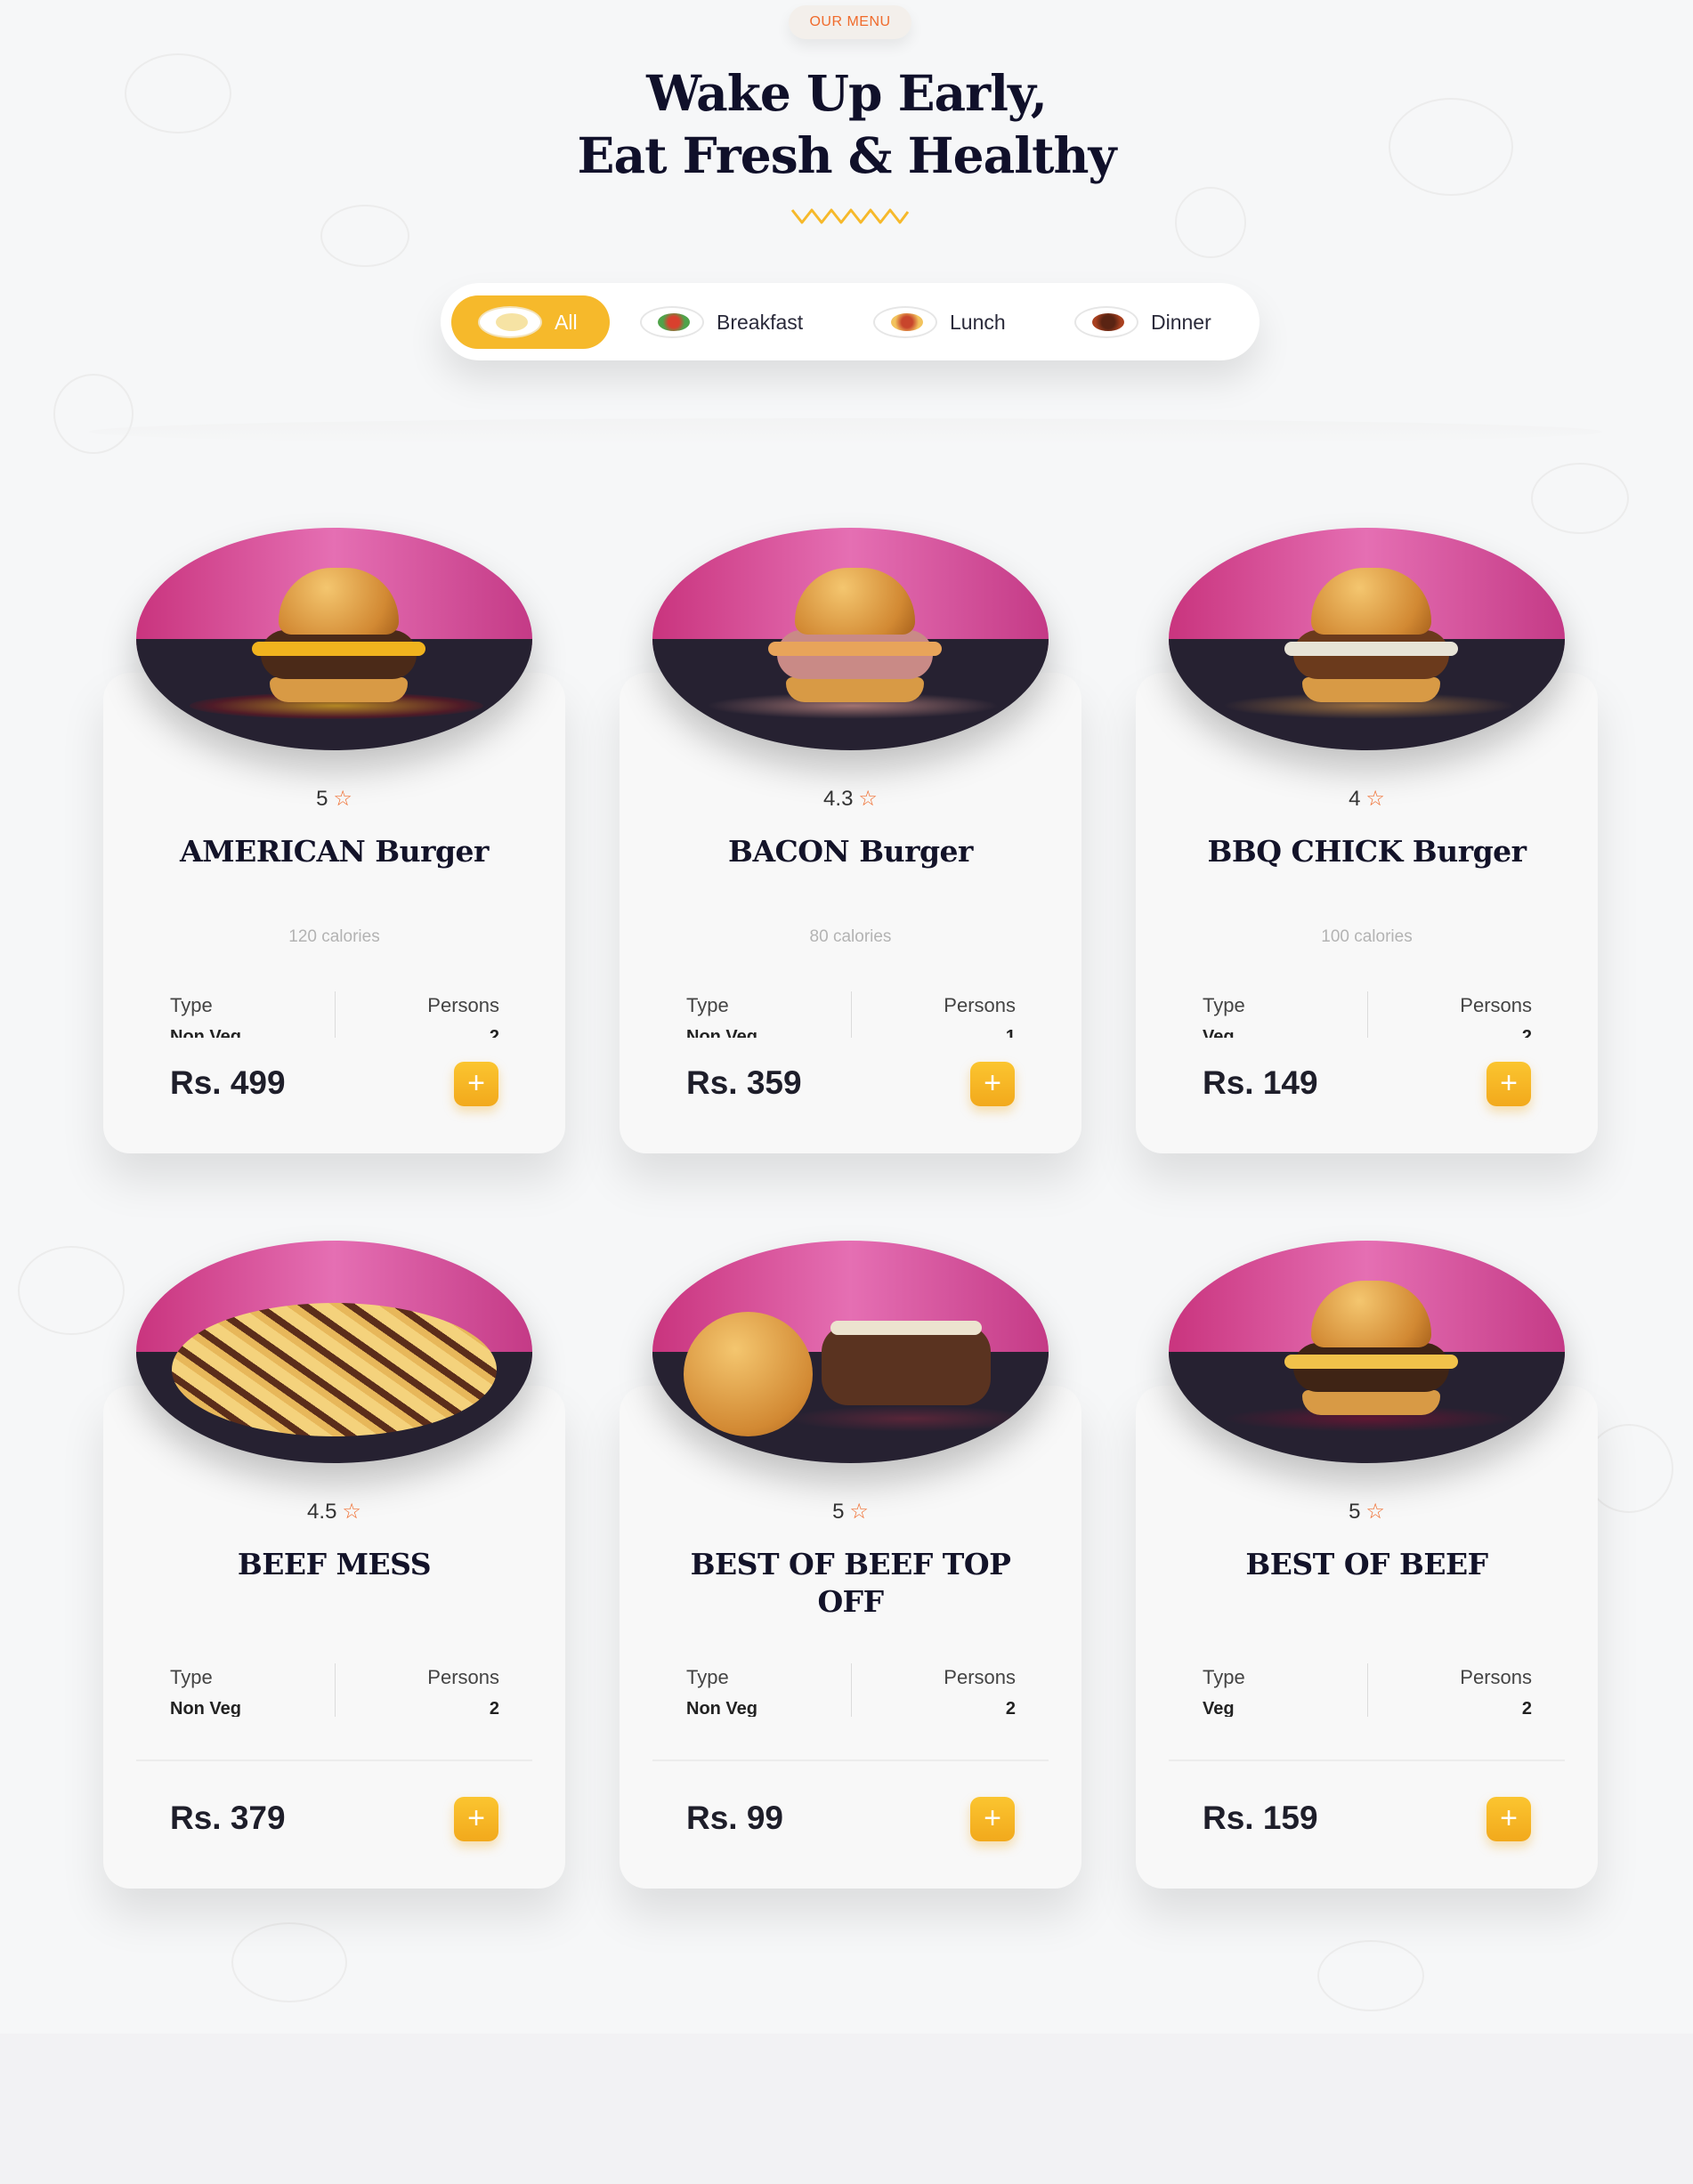  Describe the element at coordinates (846, 124) in the screenshot. I see `section-headline: Wake Up Early, Eat Fresh & Healthy` at that location.